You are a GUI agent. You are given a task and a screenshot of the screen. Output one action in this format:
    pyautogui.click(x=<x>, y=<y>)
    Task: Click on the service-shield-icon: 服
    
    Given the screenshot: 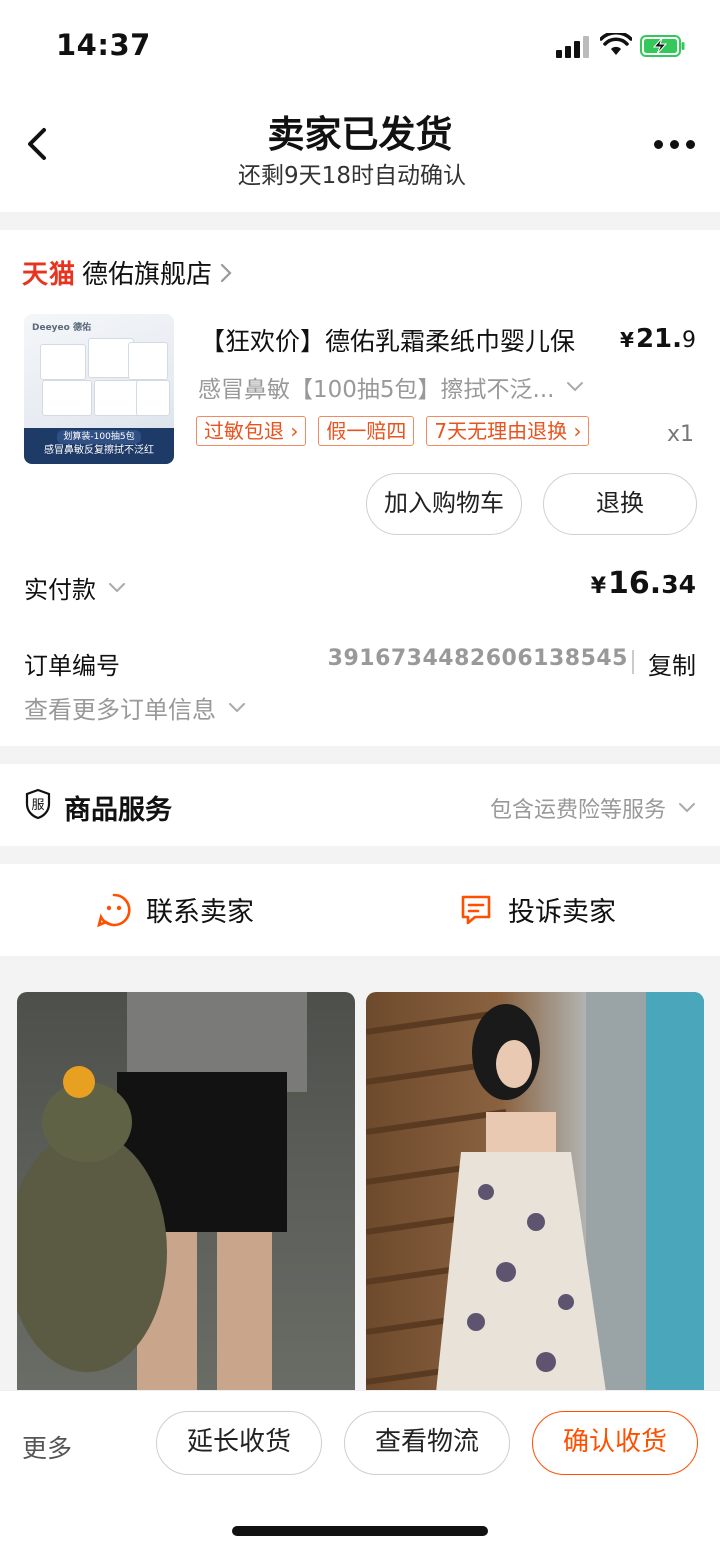 What is the action you would take?
    pyautogui.click(x=38, y=804)
    